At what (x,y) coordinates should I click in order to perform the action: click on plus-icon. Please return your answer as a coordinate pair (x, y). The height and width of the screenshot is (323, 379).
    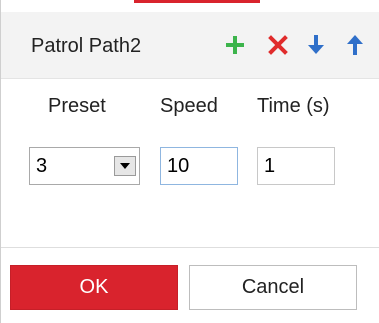
    Looking at the image, I should click on (235, 45).